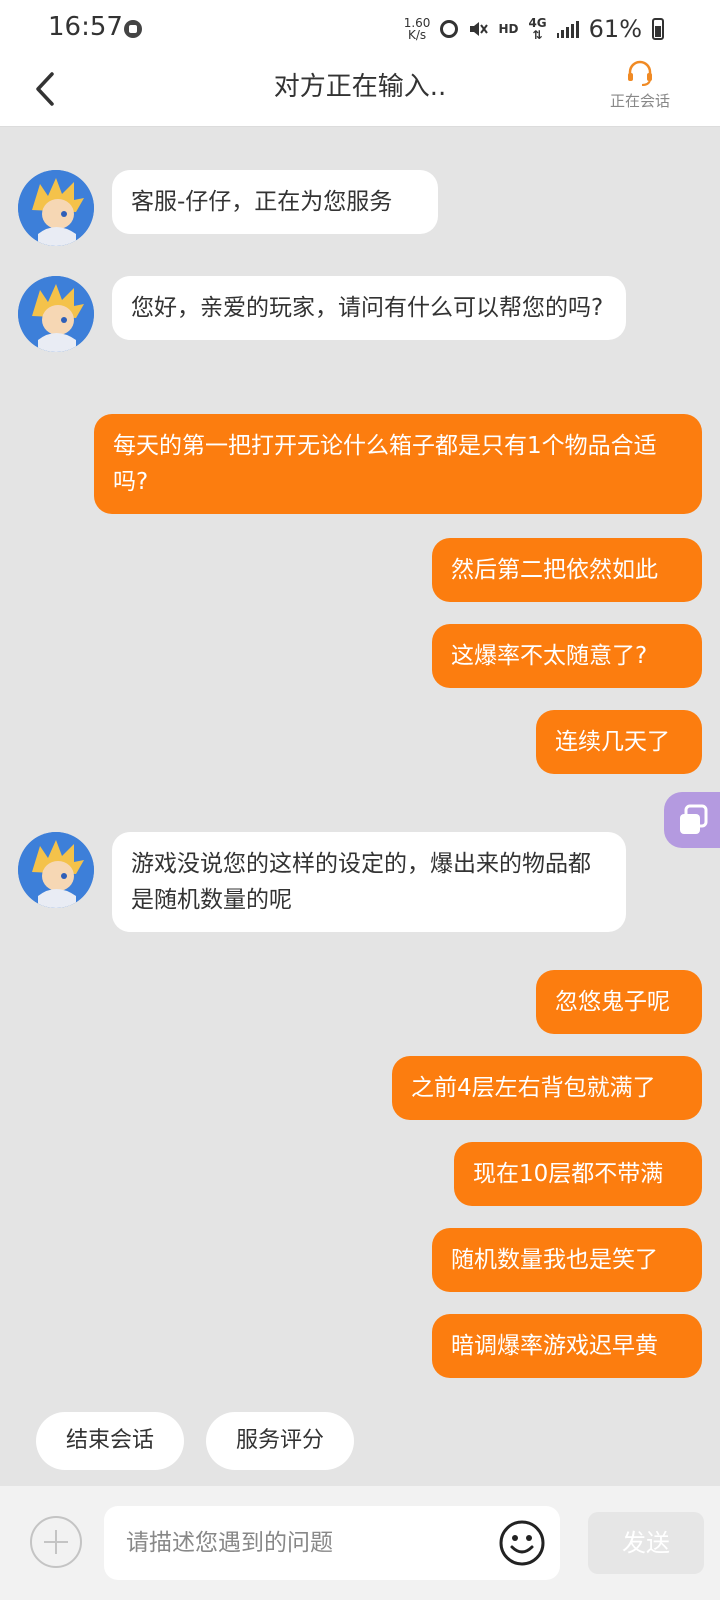  Describe the element at coordinates (640, 73) in the screenshot. I see `headset-icon` at that location.